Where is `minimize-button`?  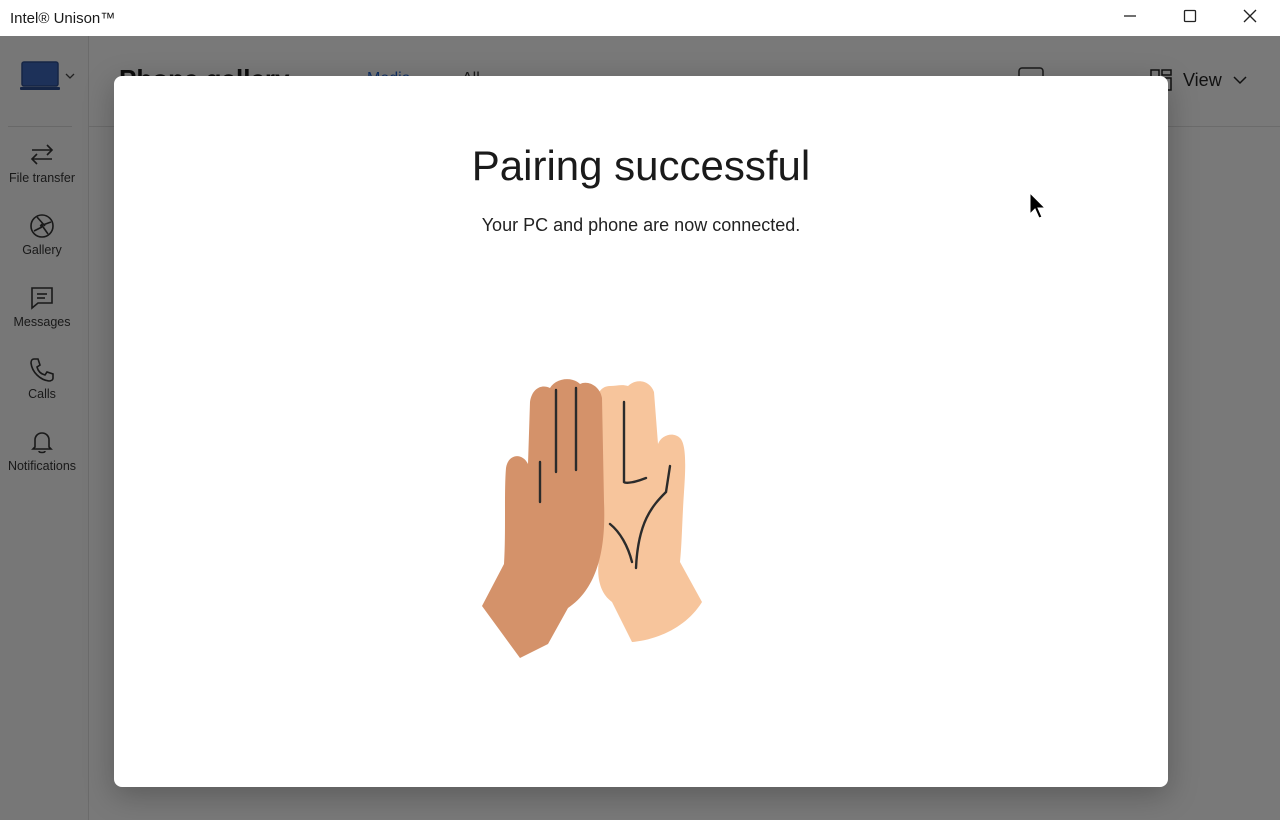
minimize-button is located at coordinates (1130, 16).